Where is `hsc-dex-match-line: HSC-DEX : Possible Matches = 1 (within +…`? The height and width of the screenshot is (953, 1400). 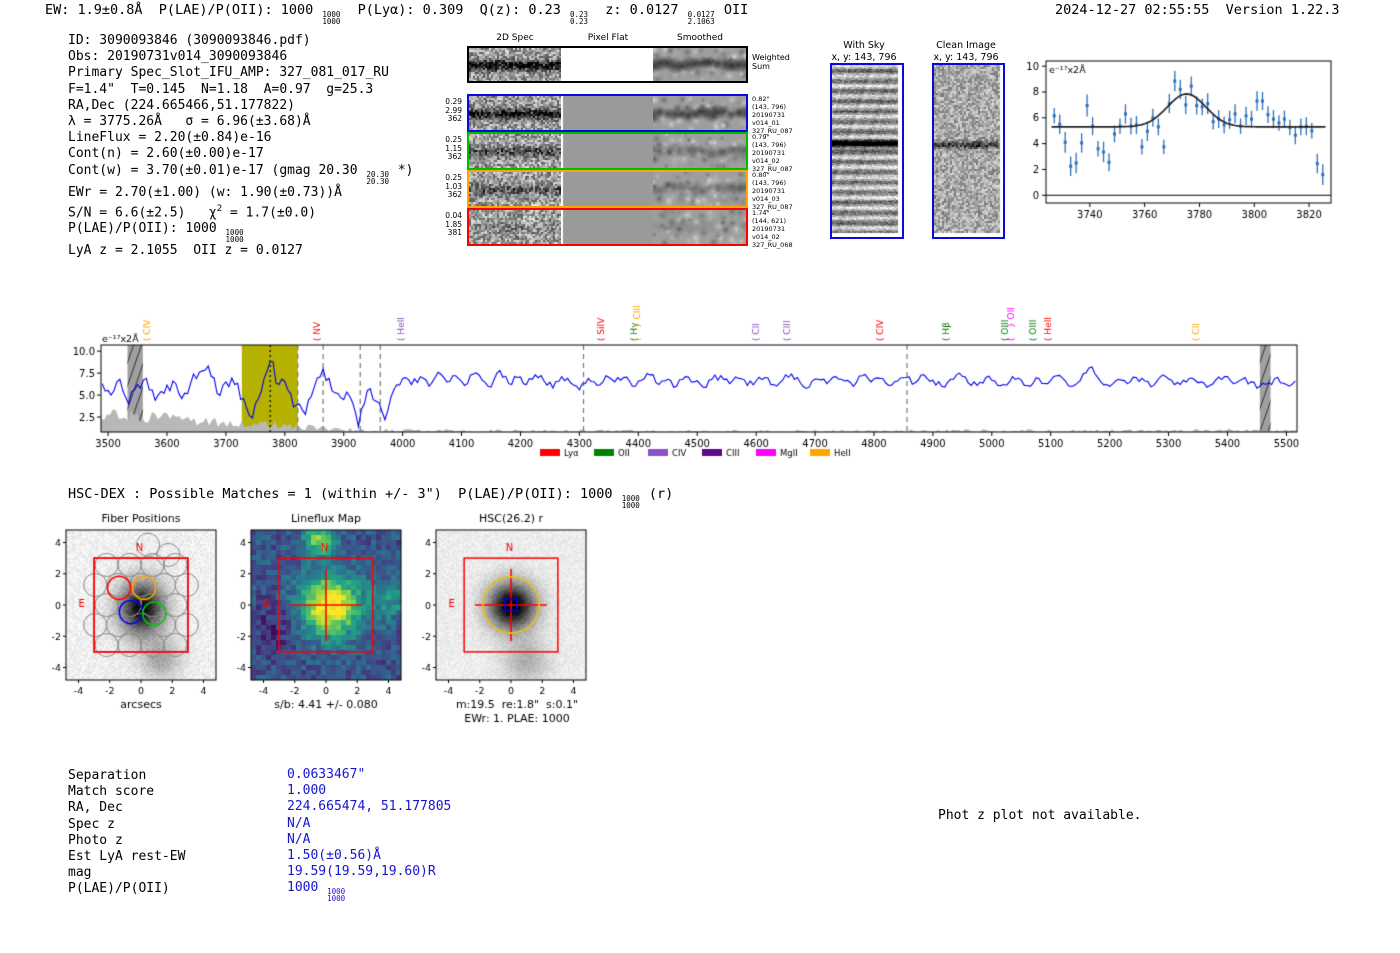 hsc-dex-match-line: HSC-DEX : Possible Matches = 1 (within +… is located at coordinates (371, 498).